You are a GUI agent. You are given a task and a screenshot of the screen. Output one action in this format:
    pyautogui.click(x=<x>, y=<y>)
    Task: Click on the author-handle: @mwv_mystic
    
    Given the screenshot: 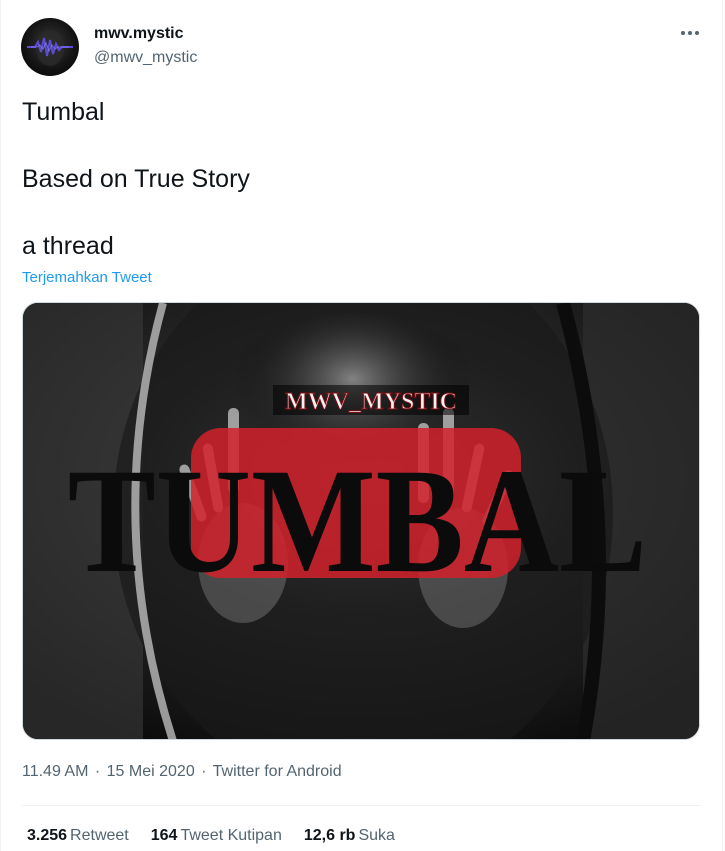 What is the action you would take?
    pyautogui.click(x=145, y=58)
    